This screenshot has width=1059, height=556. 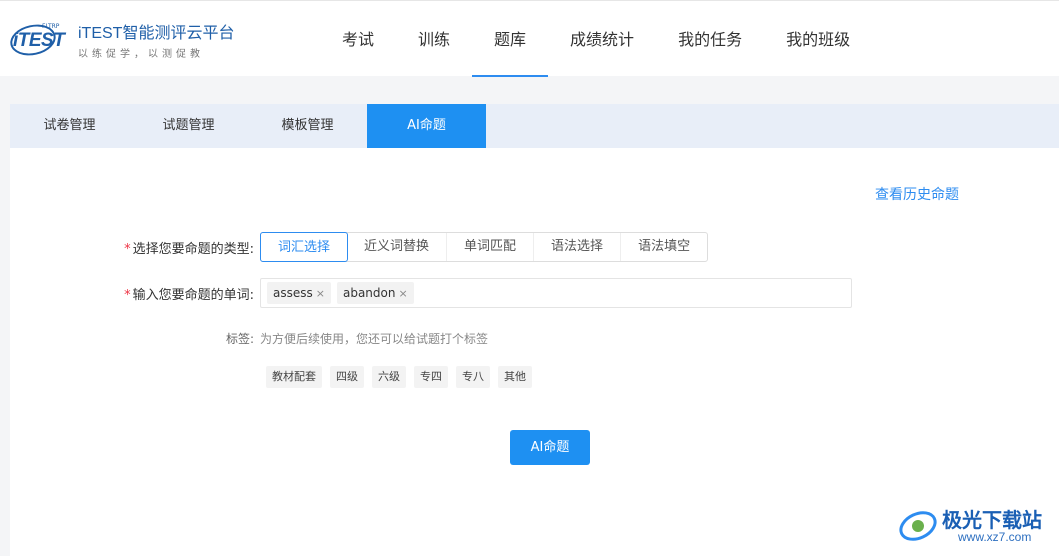 What do you see at coordinates (374, 339) in the screenshot?
I see `tag-hint: 为方便后续使用，您还可以给试题打个标签` at bounding box center [374, 339].